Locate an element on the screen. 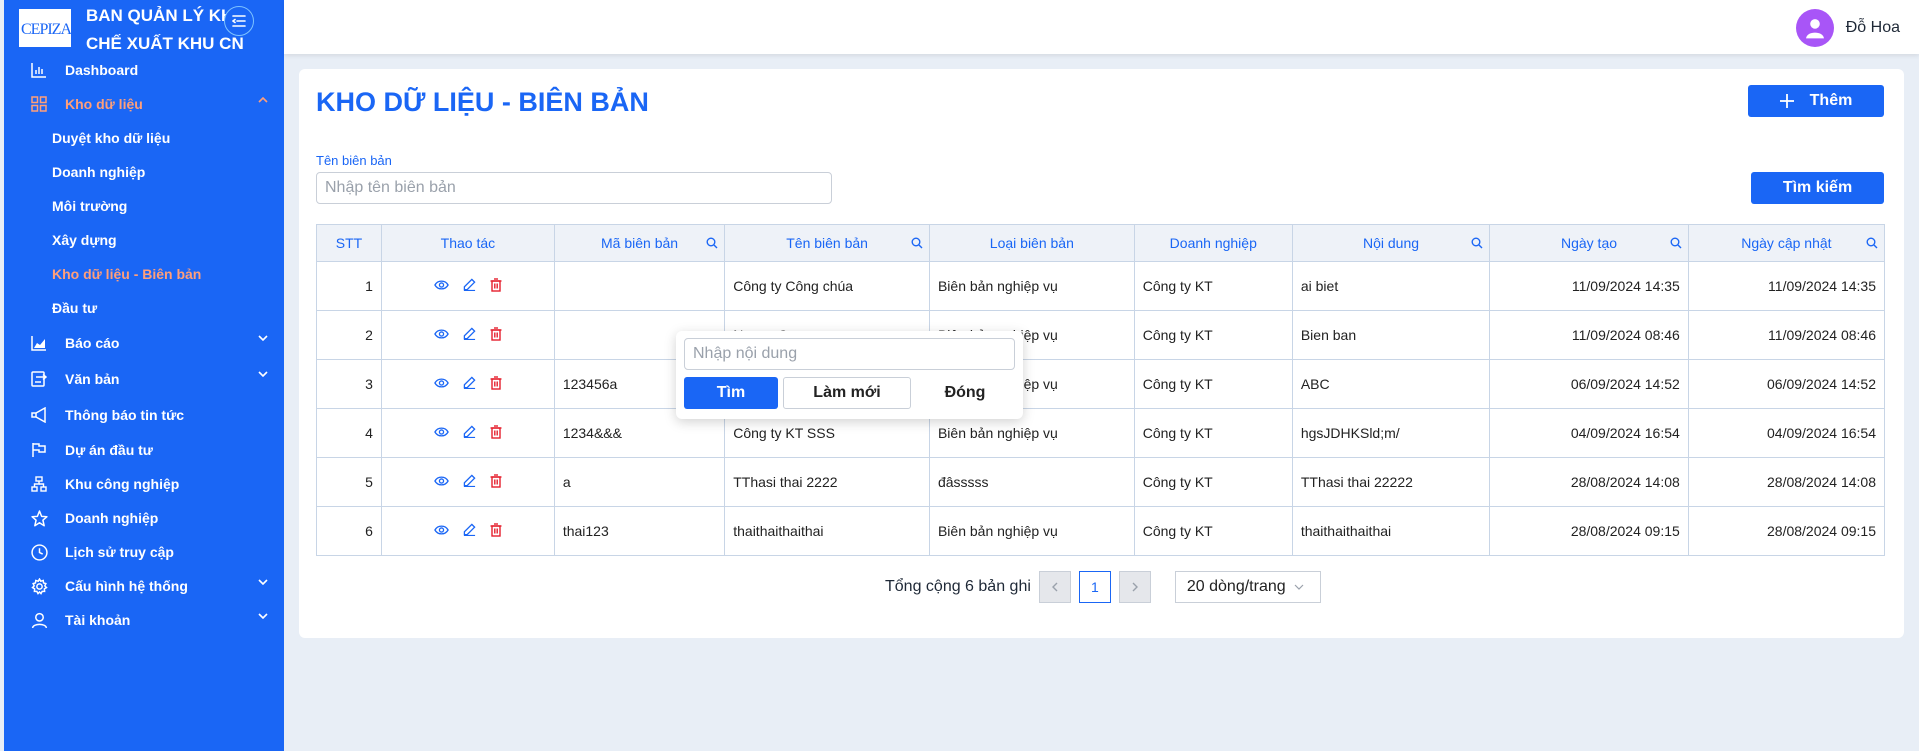 This screenshot has height=751, width=1919. sidebar-subitem-xay-dung: Xây dựng is located at coordinates (144, 240).